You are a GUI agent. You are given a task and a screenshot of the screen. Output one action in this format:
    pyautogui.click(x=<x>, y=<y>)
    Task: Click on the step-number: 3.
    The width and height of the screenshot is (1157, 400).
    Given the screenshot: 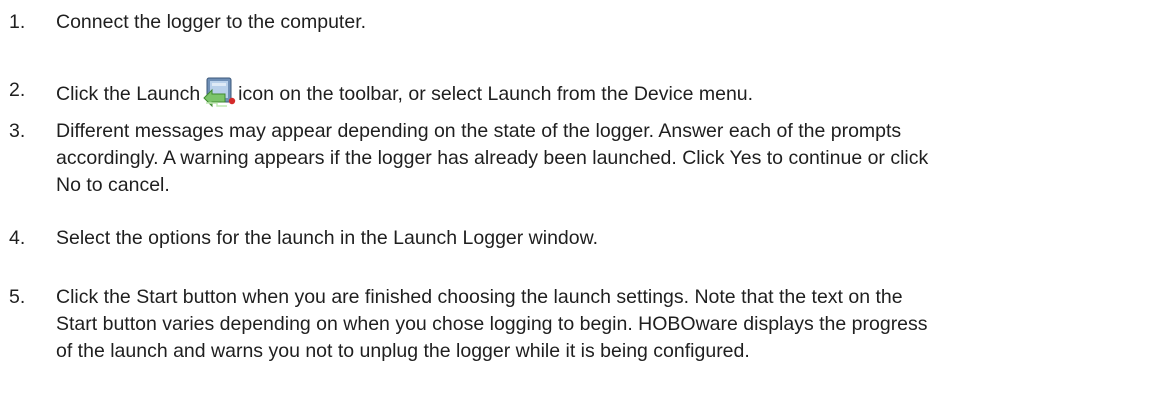 What is the action you would take?
    pyautogui.click(x=17, y=131)
    